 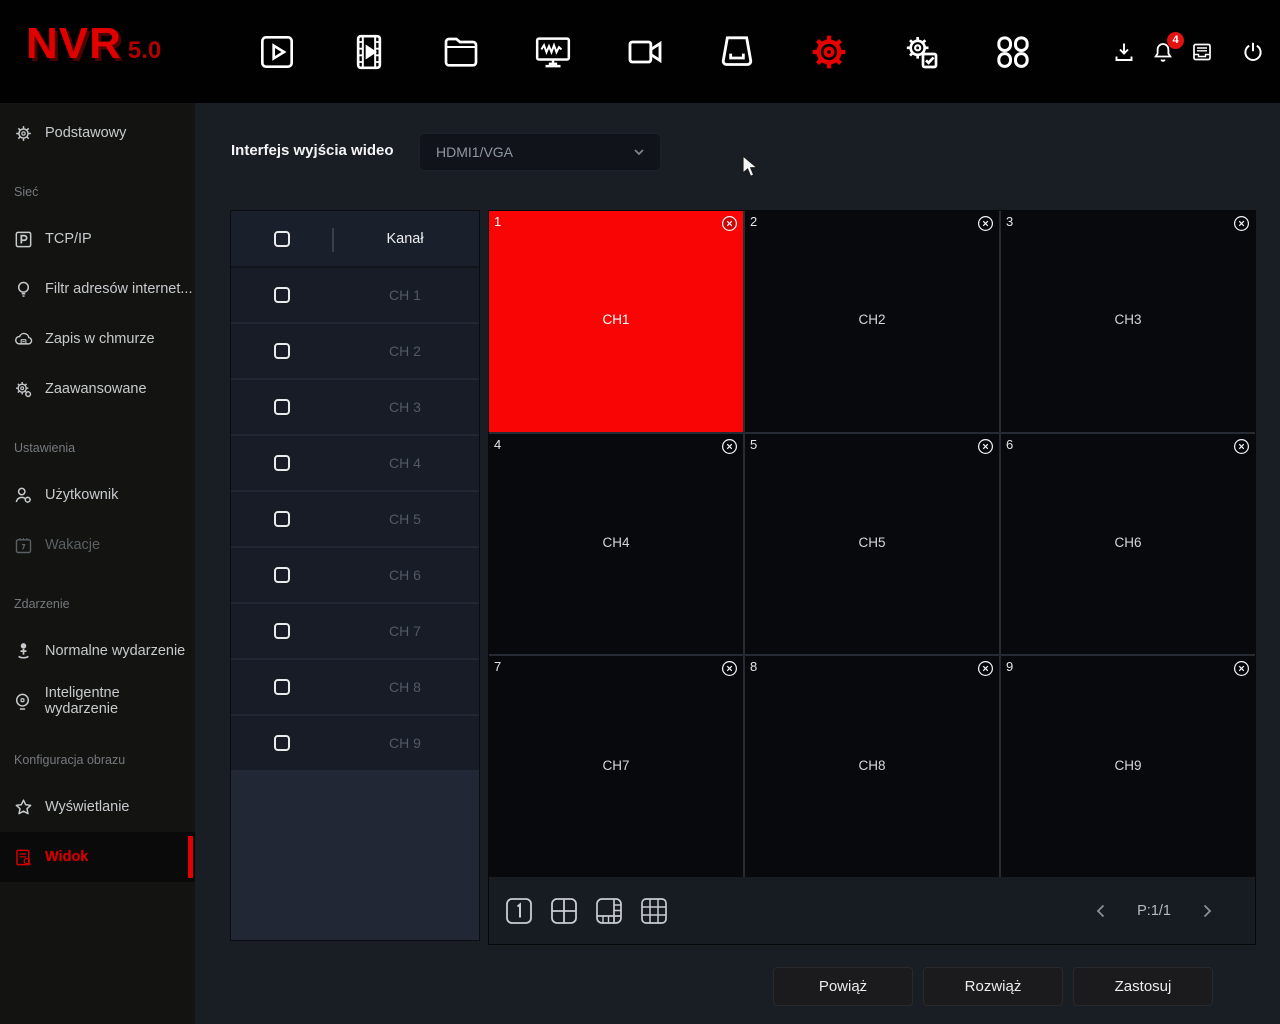 I want to click on topbar: NVR 5.0 4, so click(x=640, y=51).